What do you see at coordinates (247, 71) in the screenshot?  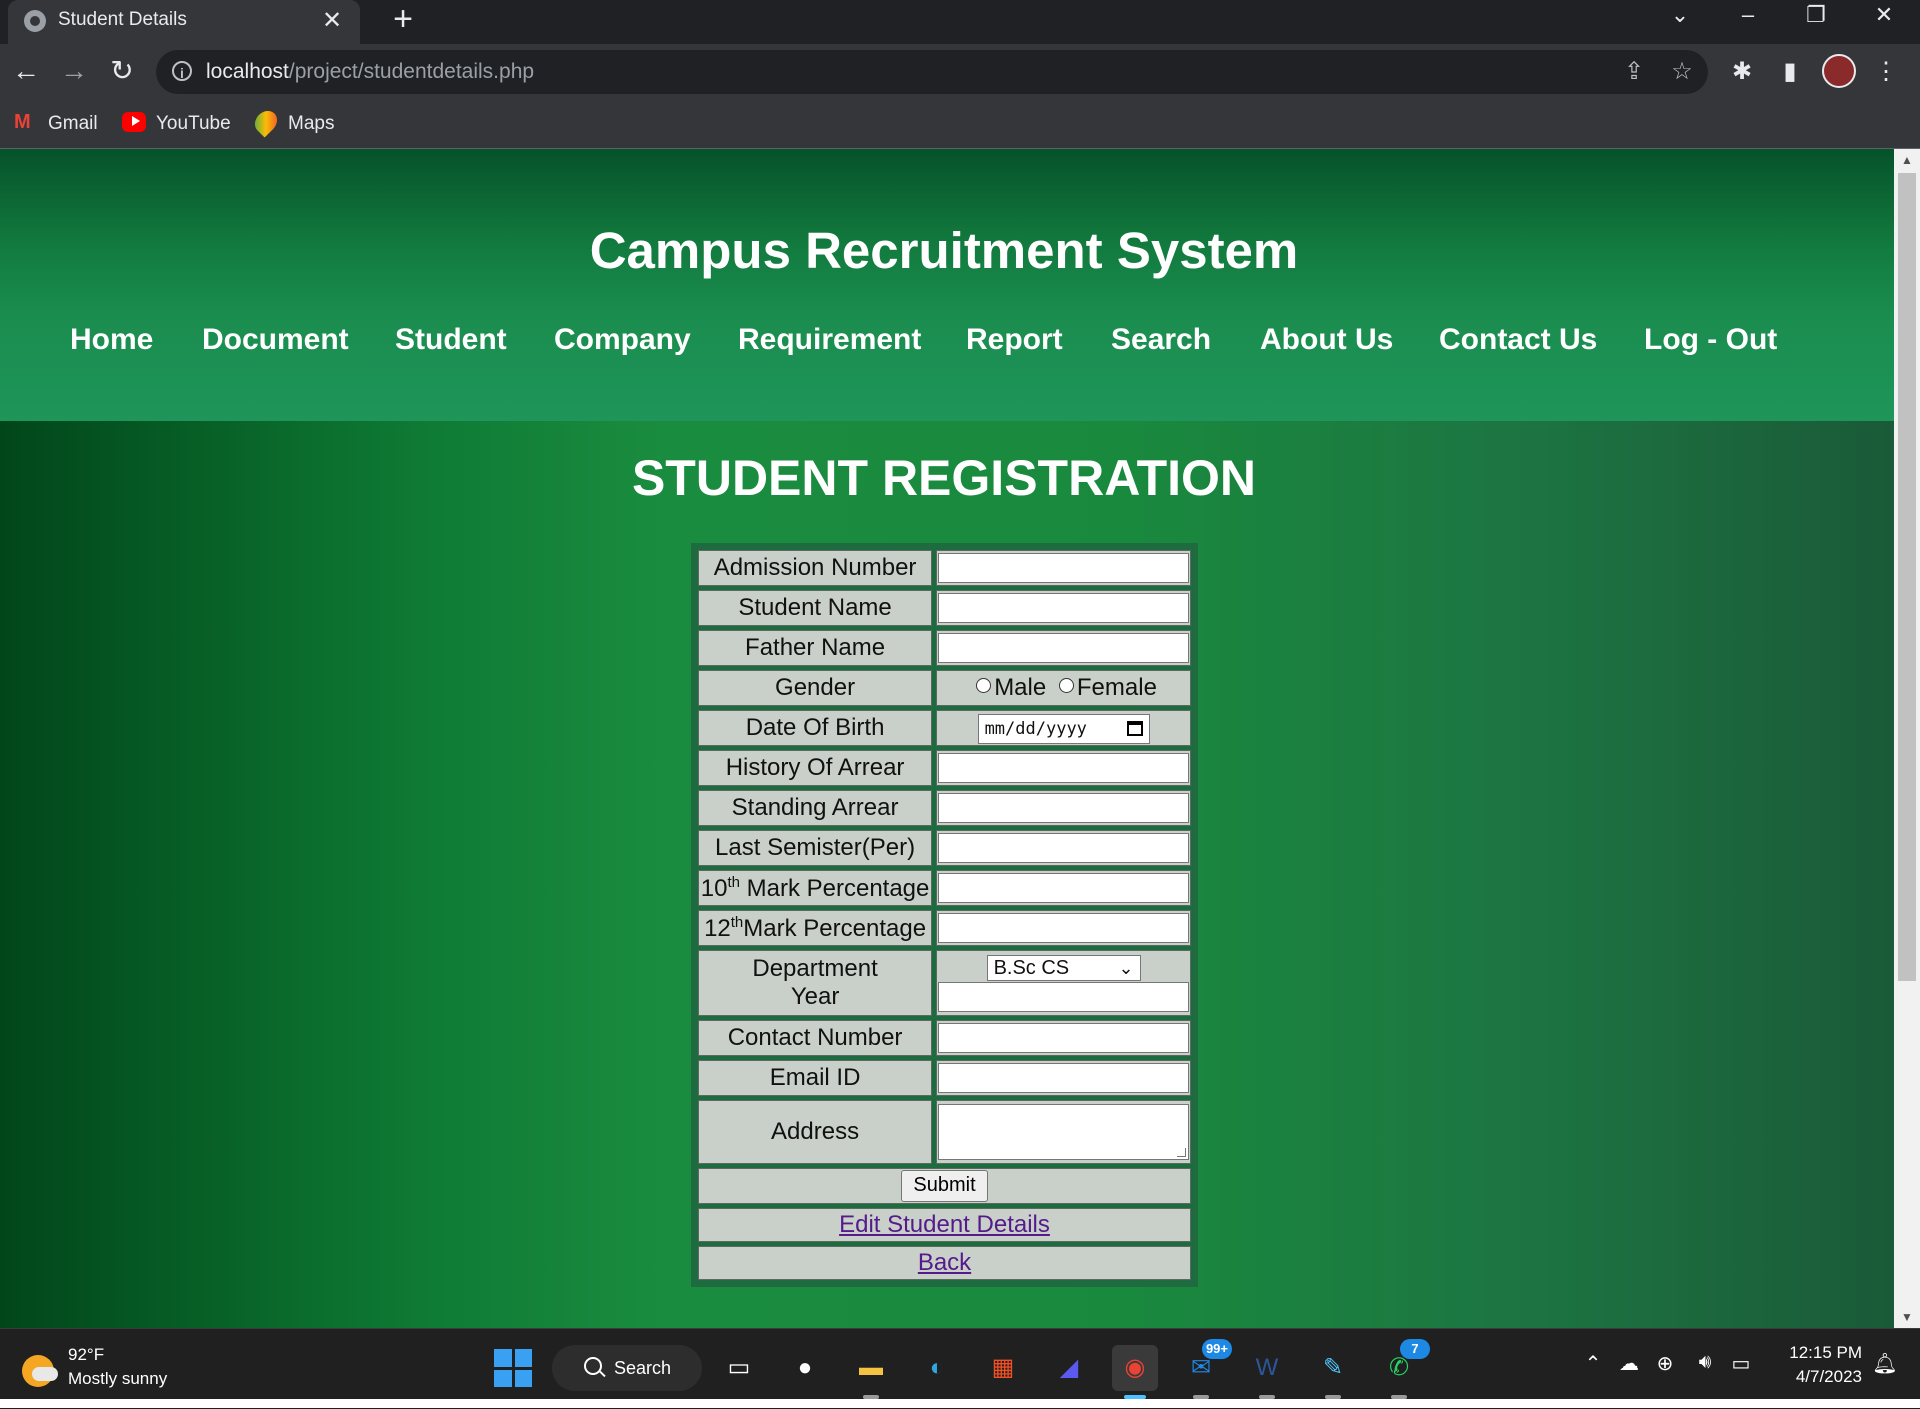 I see `url-host: localhost` at bounding box center [247, 71].